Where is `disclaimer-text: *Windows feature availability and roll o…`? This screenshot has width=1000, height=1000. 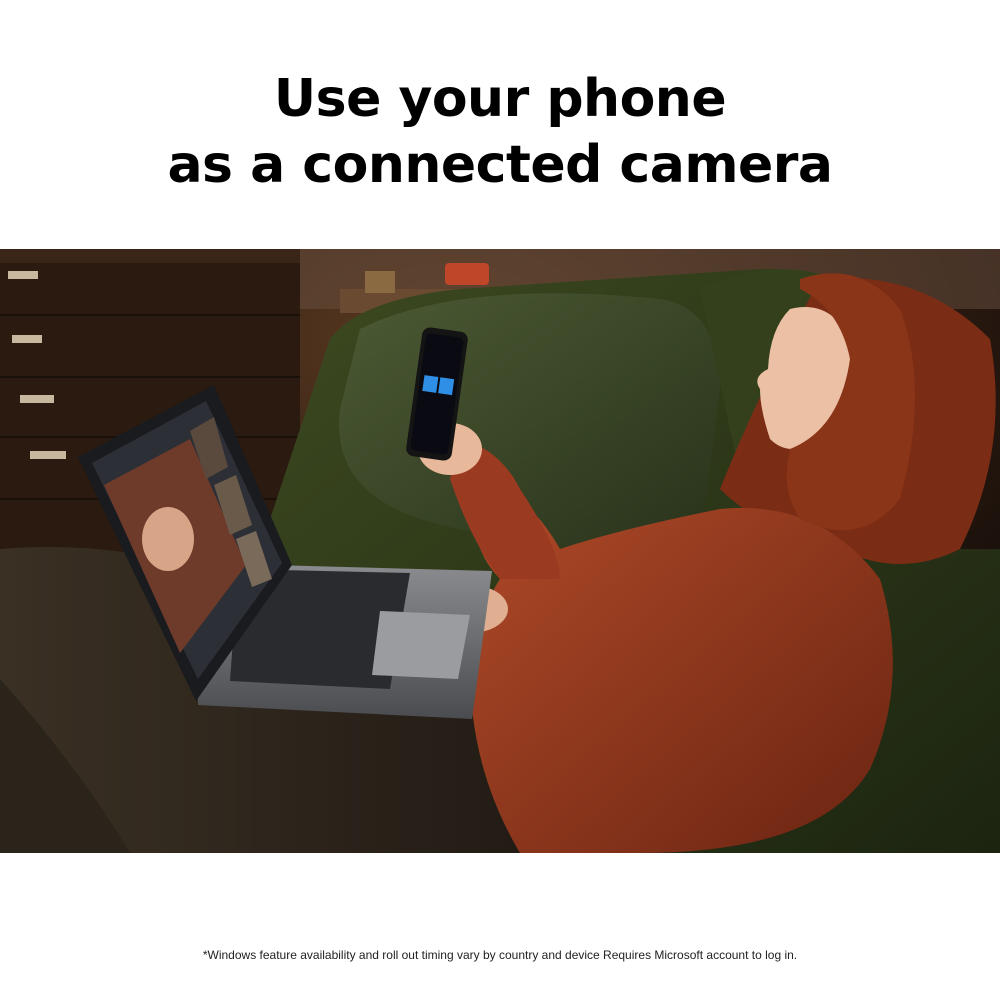
disclaimer-text: *Windows feature availability and roll o… is located at coordinates (500, 955).